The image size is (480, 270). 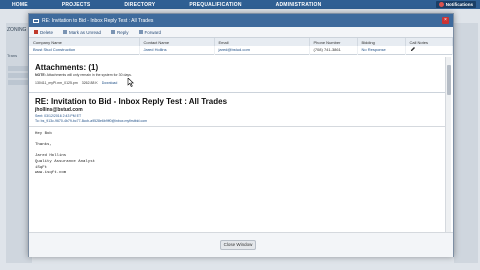 What do you see at coordinates (262, 42) in the screenshot?
I see `column-header: Email` at bounding box center [262, 42].